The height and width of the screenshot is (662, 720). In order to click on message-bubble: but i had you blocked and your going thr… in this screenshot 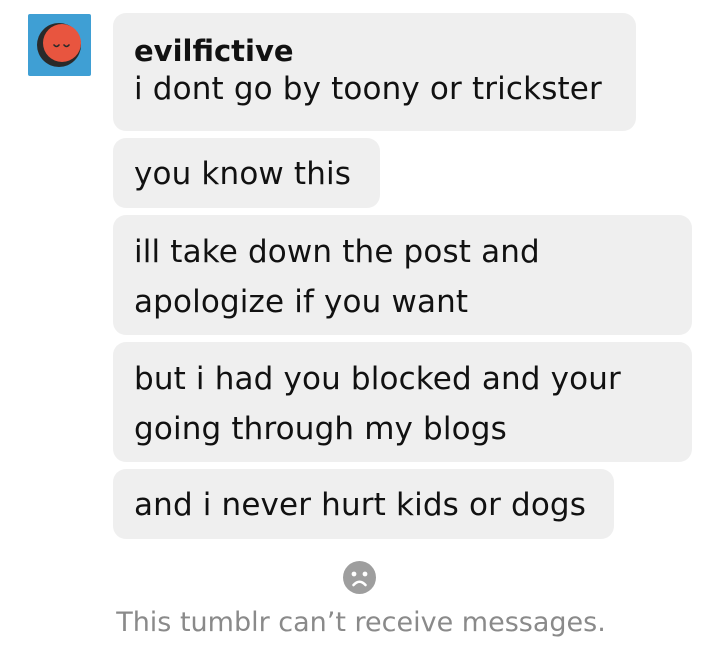, I will do `click(402, 402)`.